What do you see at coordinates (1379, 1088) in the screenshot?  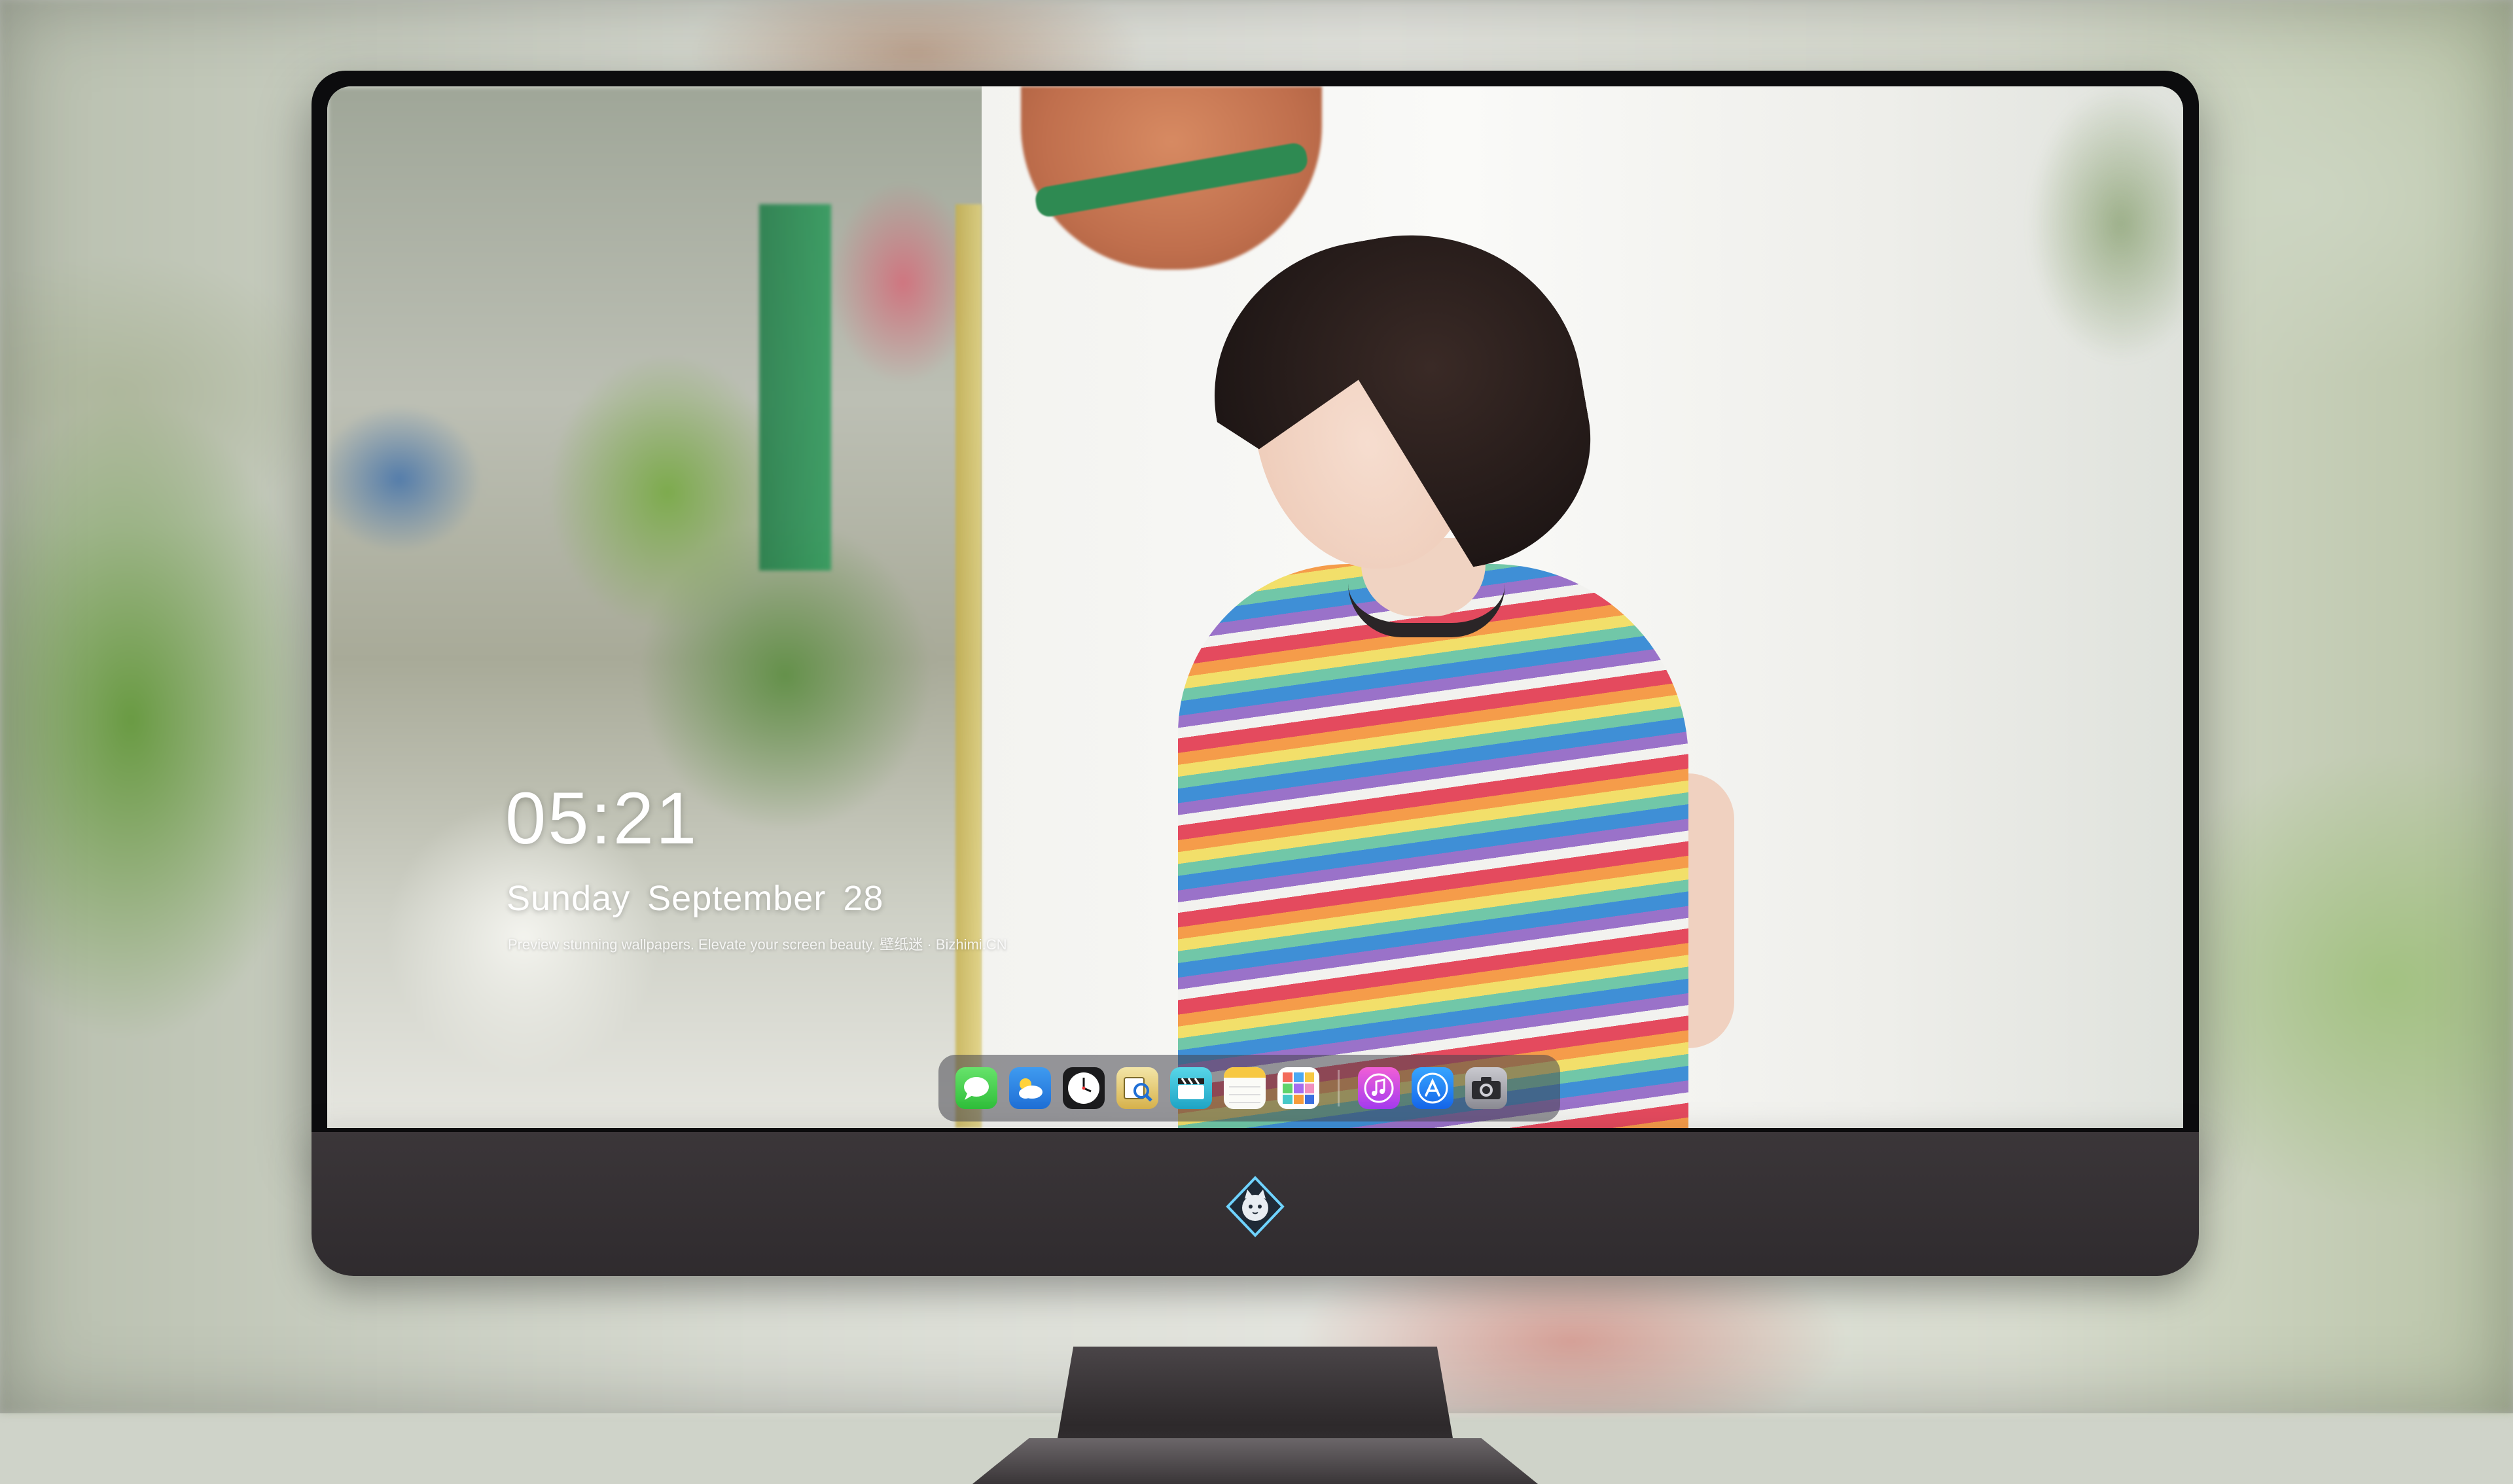 I see `music-note-icon` at bounding box center [1379, 1088].